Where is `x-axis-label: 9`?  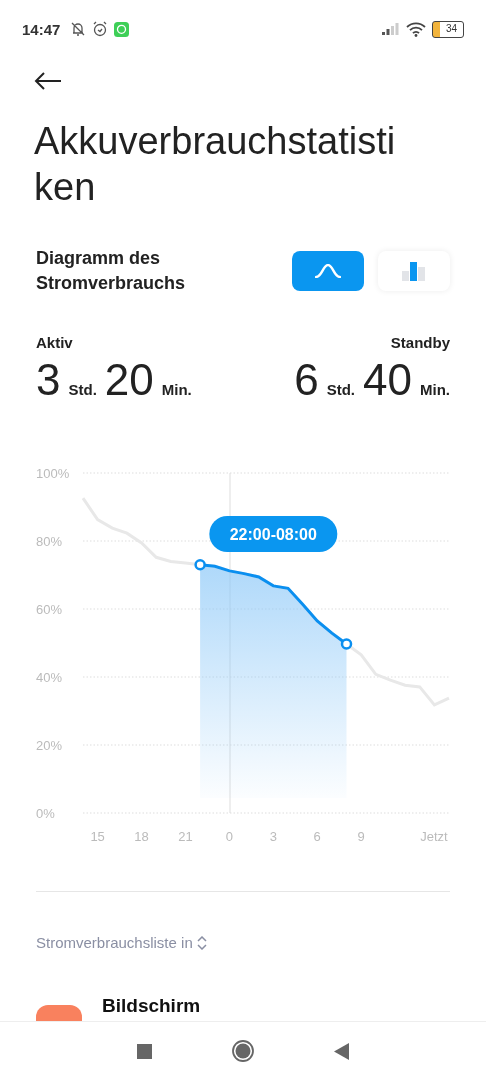 x-axis-label: 9 is located at coordinates (361, 836).